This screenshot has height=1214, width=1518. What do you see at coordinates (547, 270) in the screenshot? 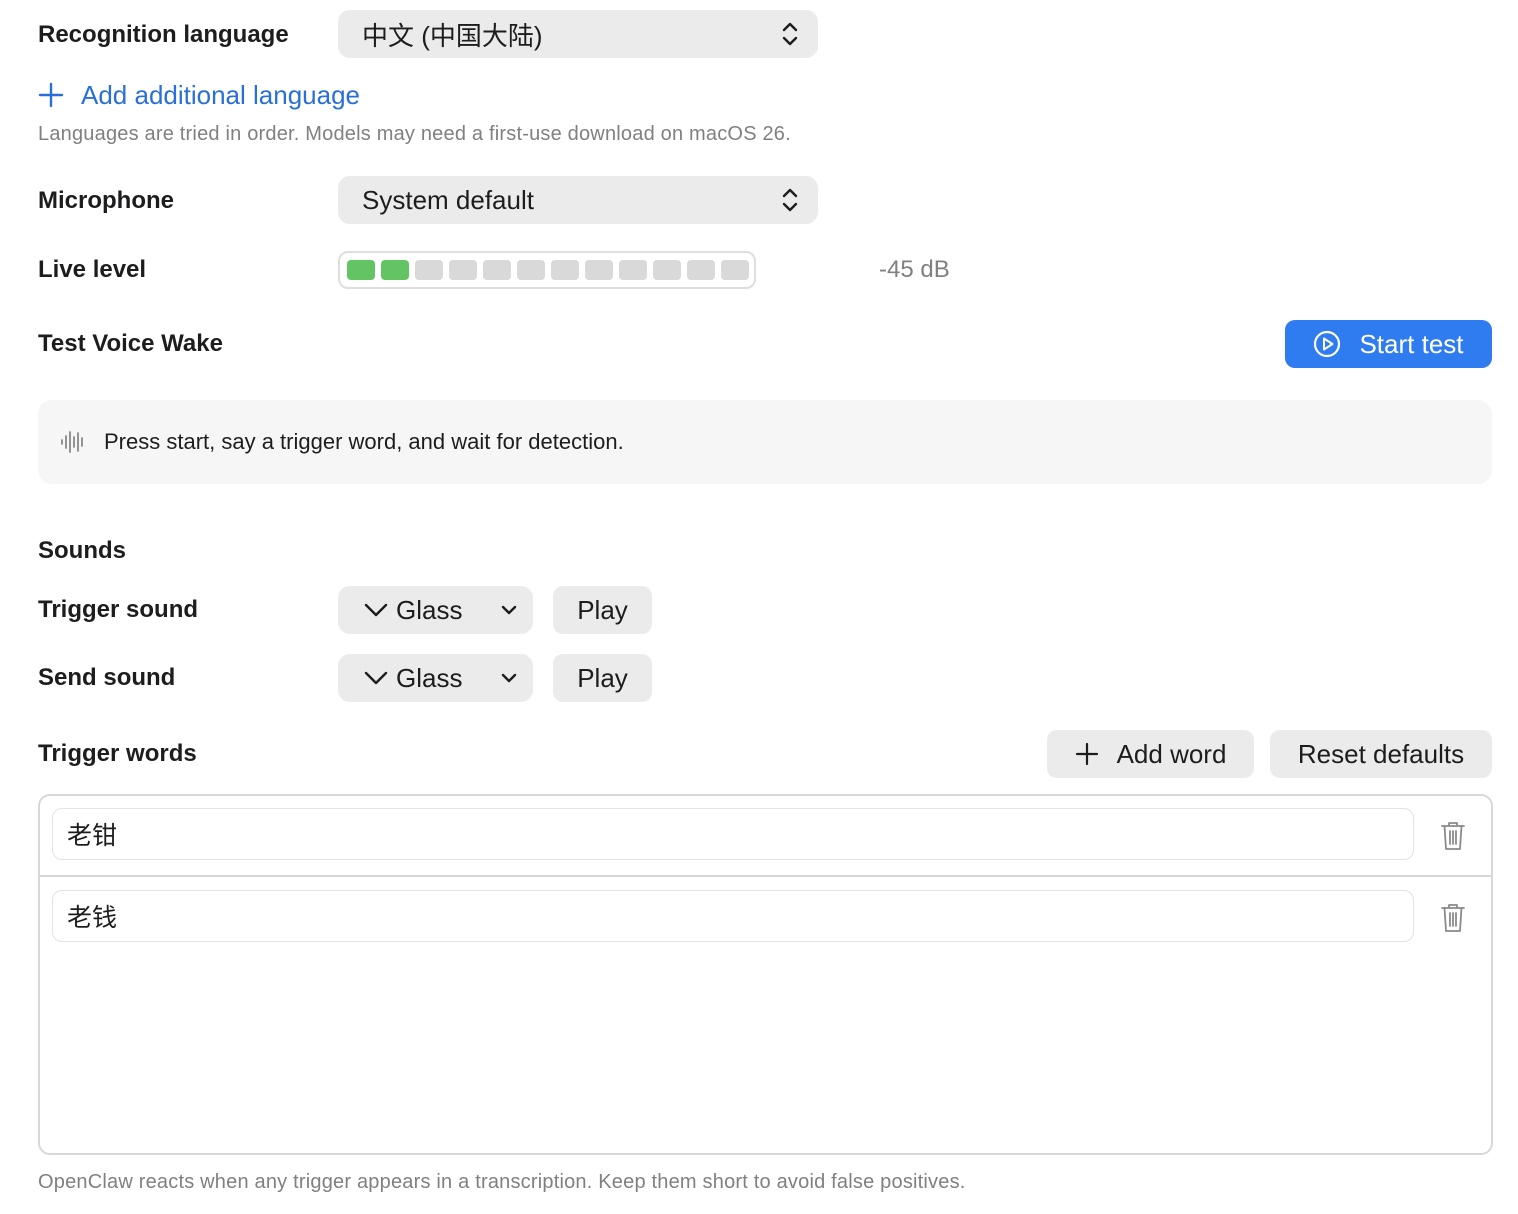
I see `live-level-meter` at bounding box center [547, 270].